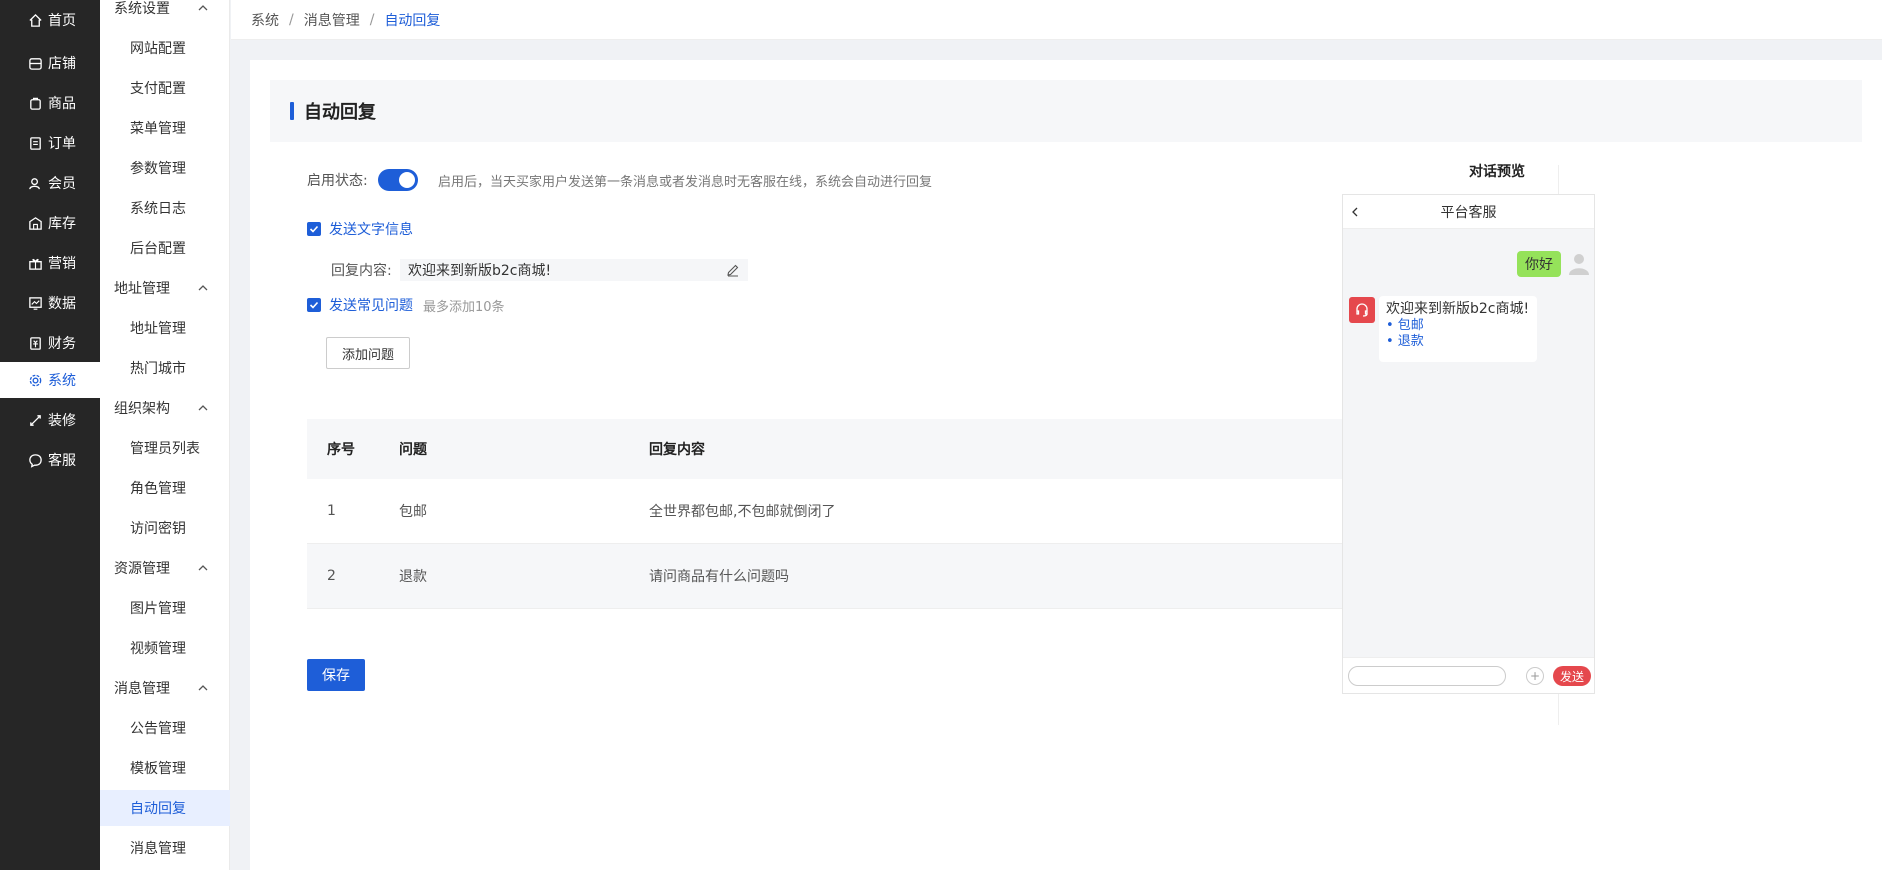  I want to click on submenu-item-menu-manage: 菜单管理, so click(165, 128).